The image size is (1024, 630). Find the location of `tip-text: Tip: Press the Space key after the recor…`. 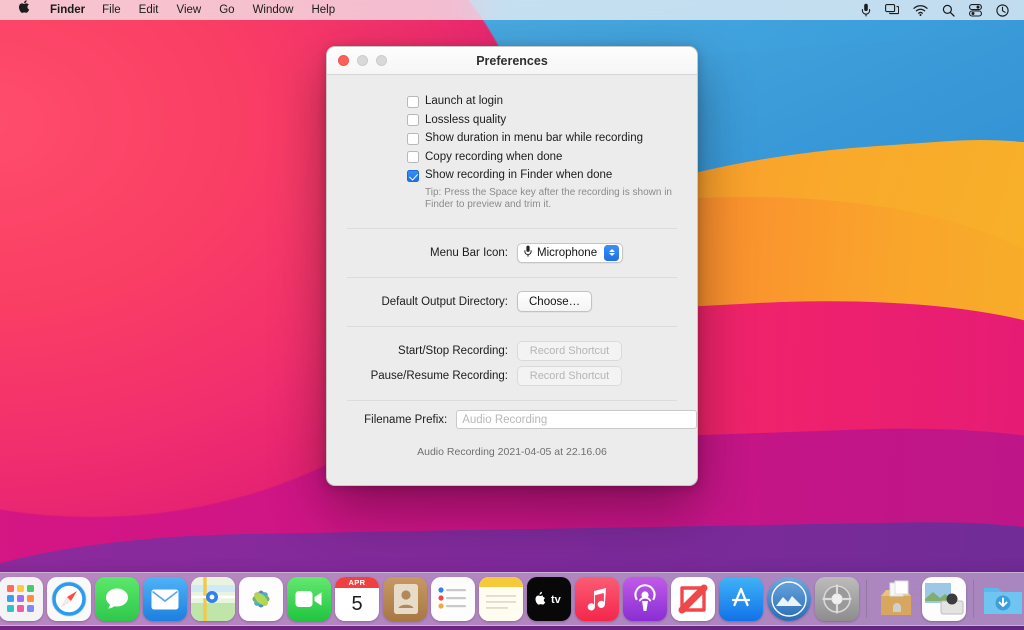

tip-text: Tip: Press the Space key after the recor… is located at coordinates (548, 198).